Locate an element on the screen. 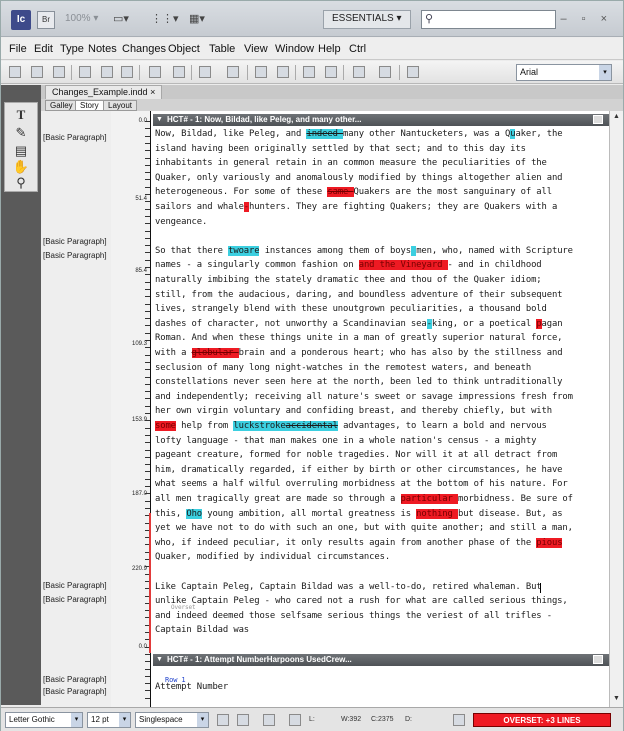 Image resolution: width=624 pixels, height=731 pixels. scroll-down-icon: ▼ is located at coordinates (616, 698).